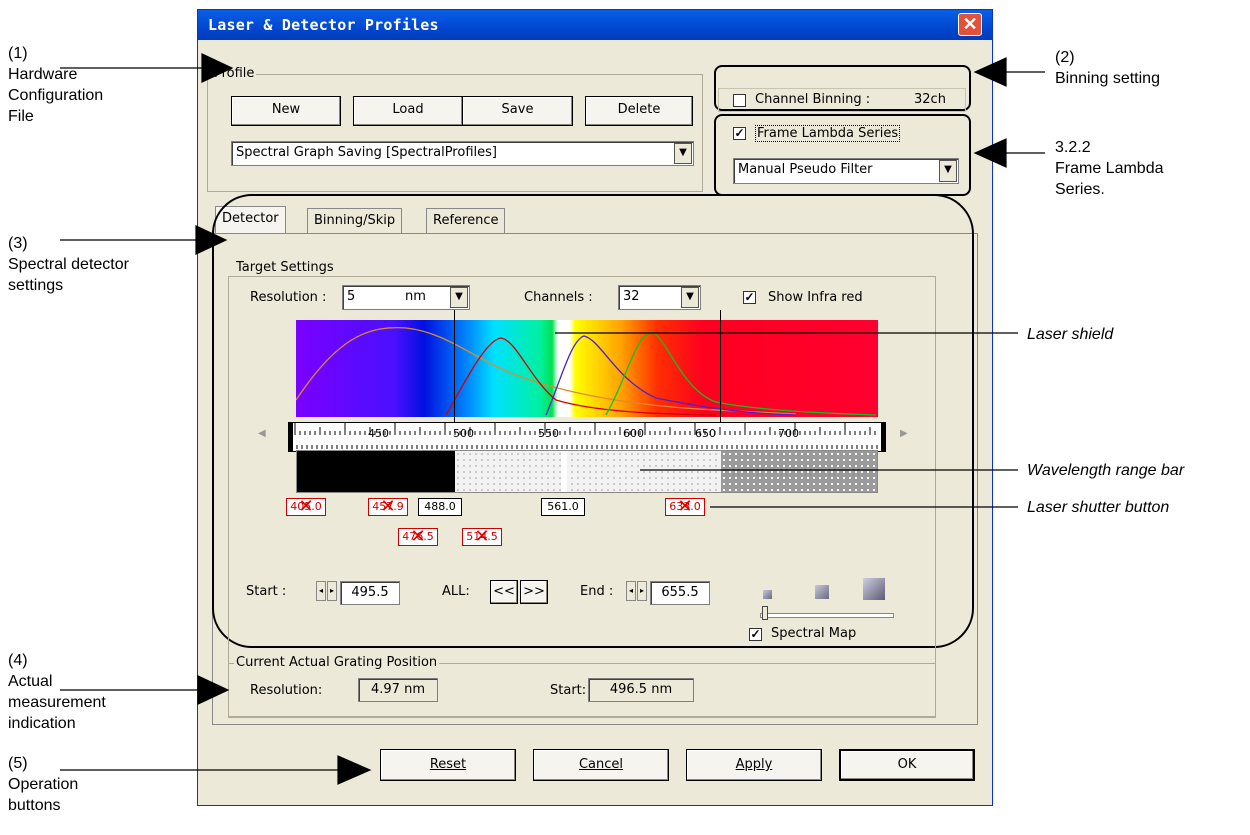 Image resolution: width=1250 pixels, height=835 pixels. What do you see at coordinates (266, 591) in the screenshot?
I see `start-label: Start :` at bounding box center [266, 591].